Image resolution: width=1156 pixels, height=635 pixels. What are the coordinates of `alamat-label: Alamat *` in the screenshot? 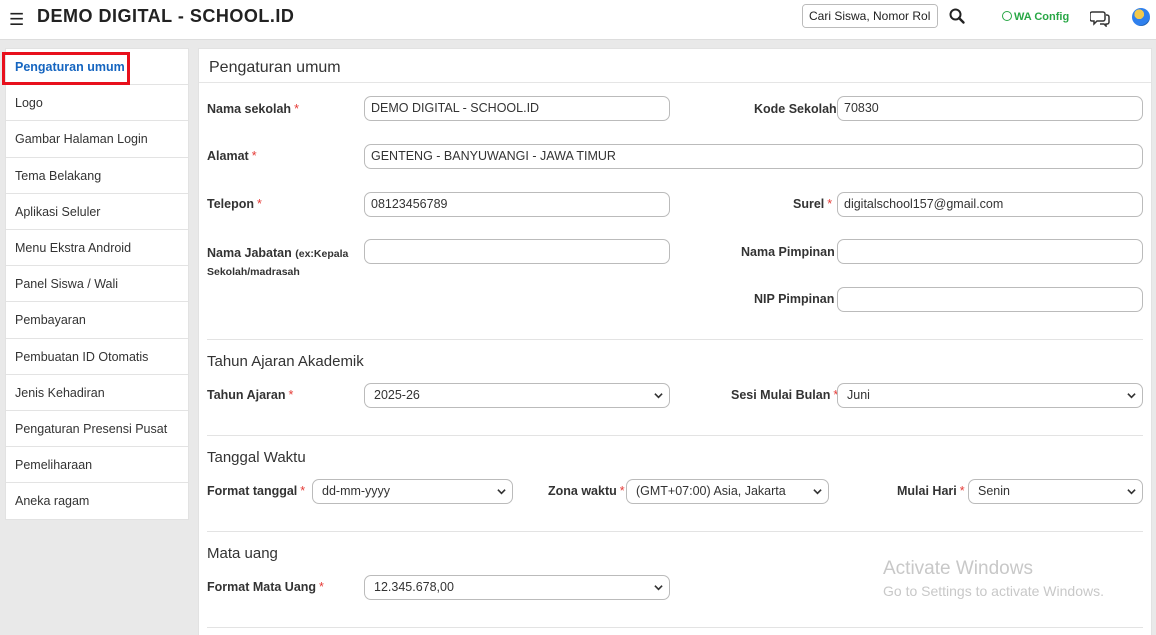 It's located at (232, 156).